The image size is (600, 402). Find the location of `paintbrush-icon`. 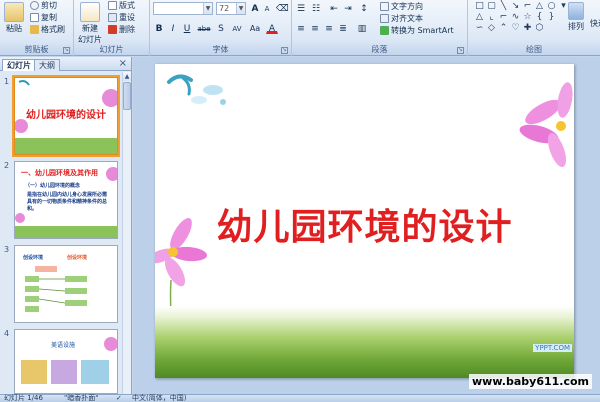

paintbrush-icon is located at coordinates (34, 29).